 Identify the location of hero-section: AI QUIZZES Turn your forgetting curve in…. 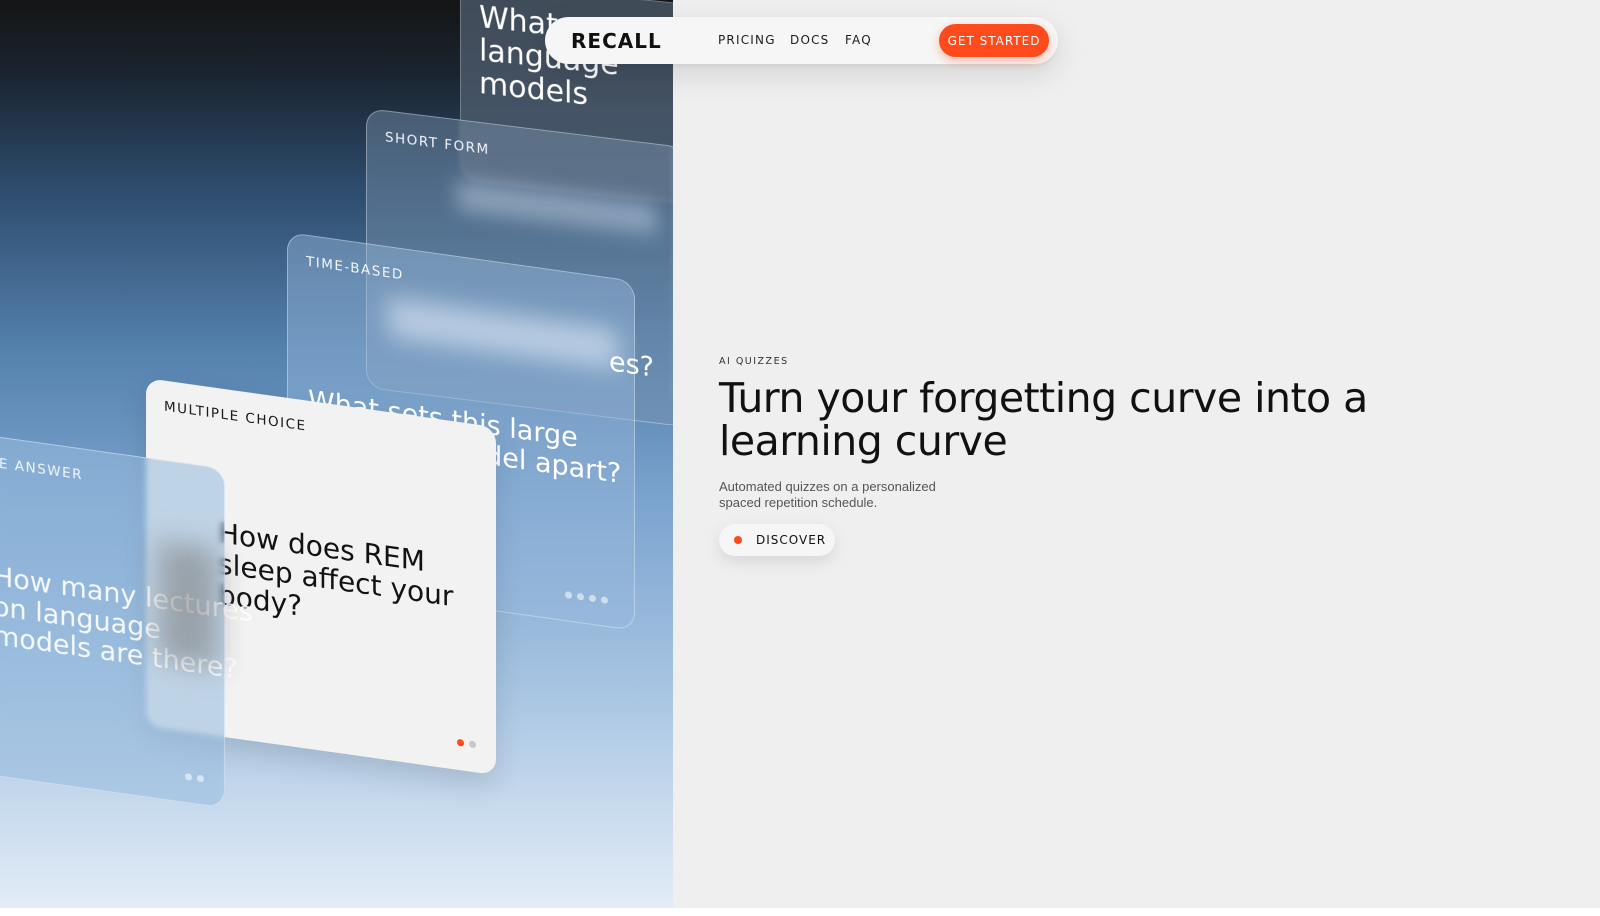
(1129, 456).